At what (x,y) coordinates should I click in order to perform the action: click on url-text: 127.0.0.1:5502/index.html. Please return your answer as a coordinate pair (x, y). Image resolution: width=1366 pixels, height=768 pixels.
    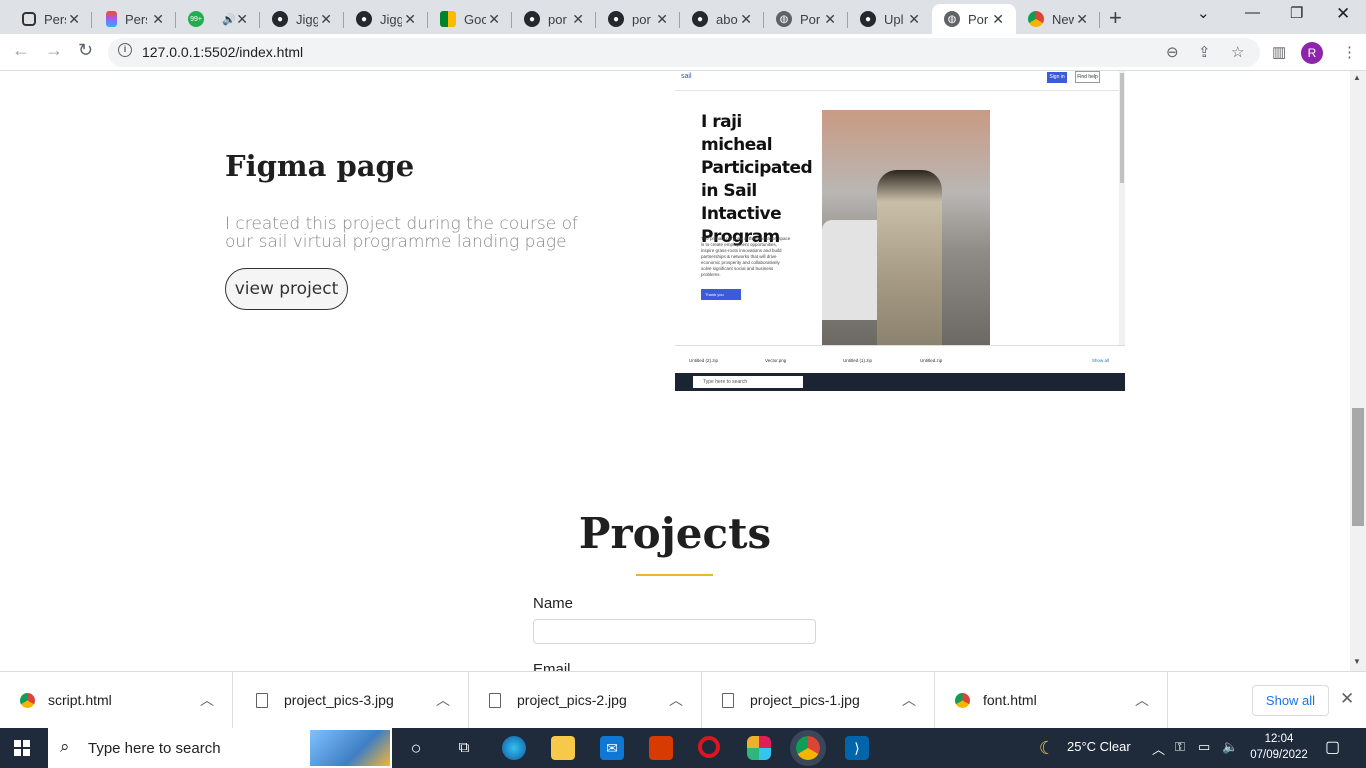
    Looking at the image, I should click on (222, 52).